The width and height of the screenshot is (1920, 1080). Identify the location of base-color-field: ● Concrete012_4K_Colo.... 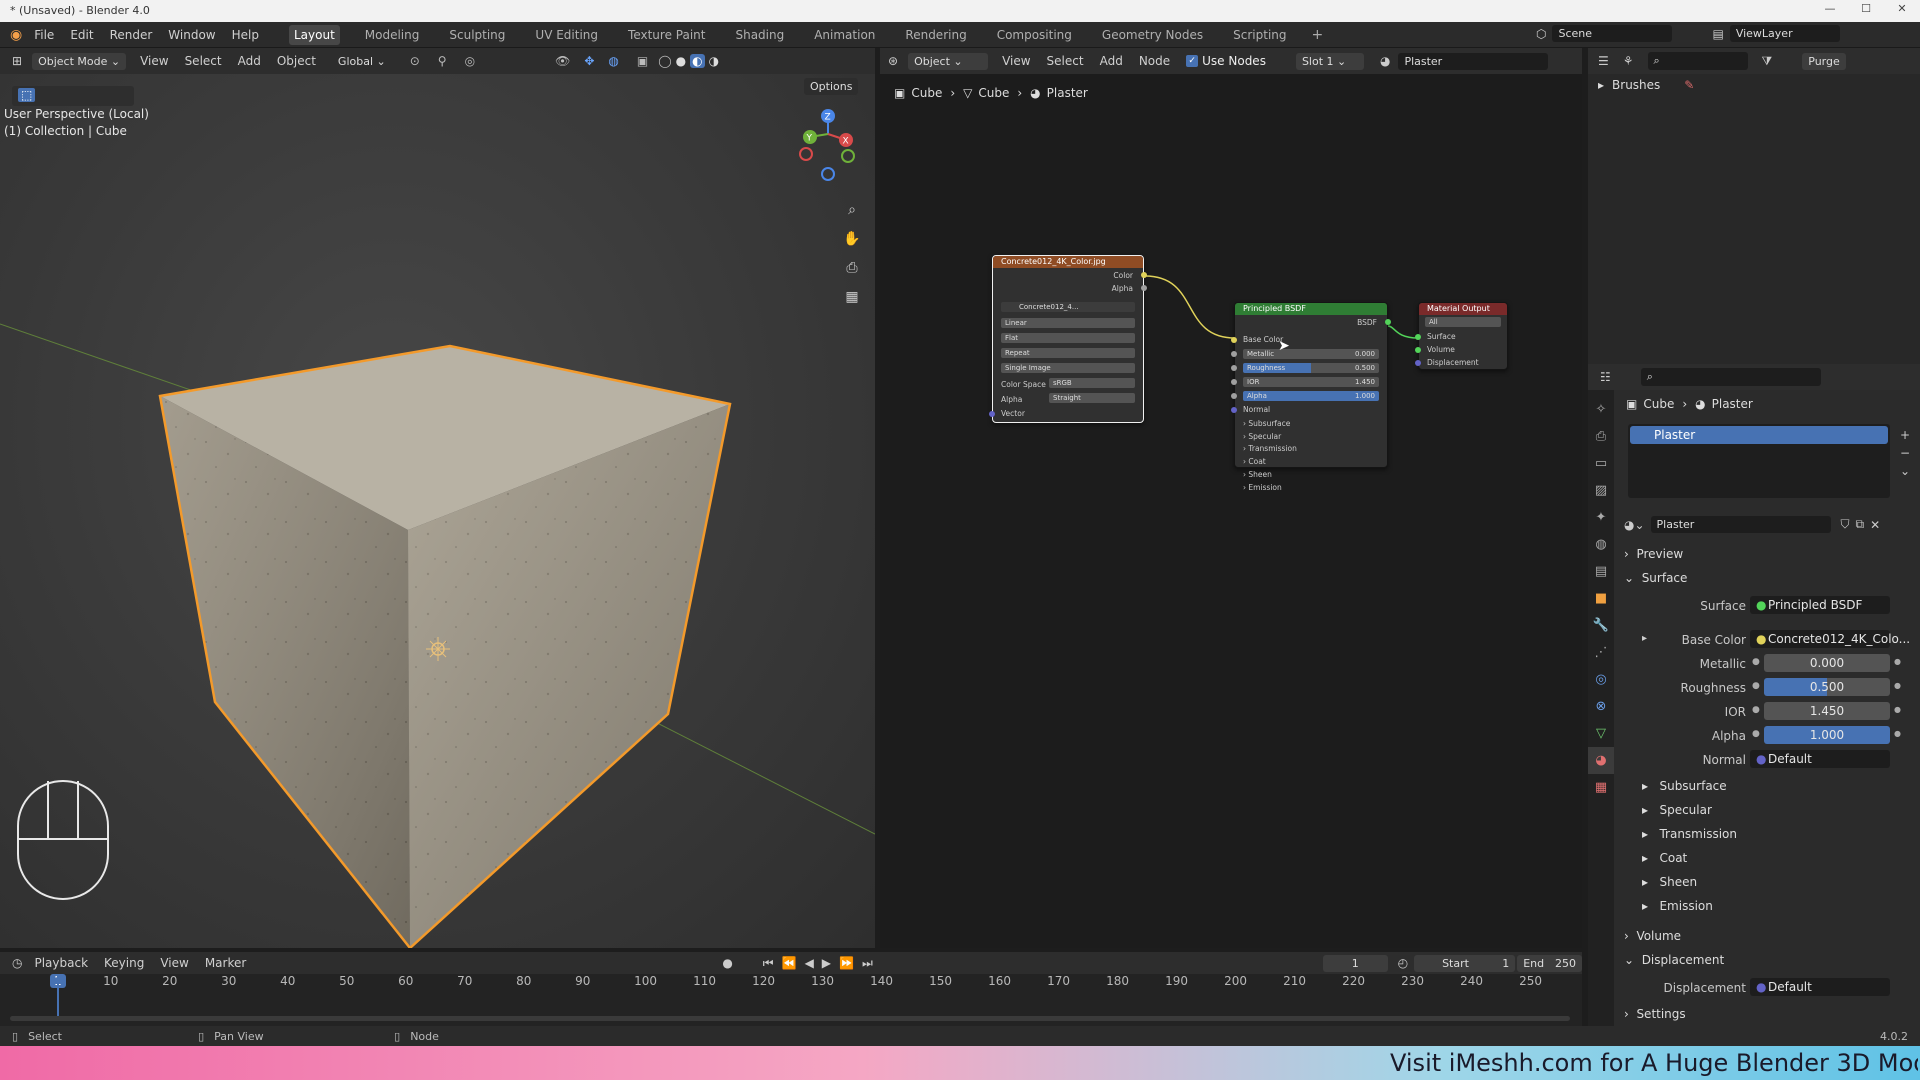
(1830, 639).